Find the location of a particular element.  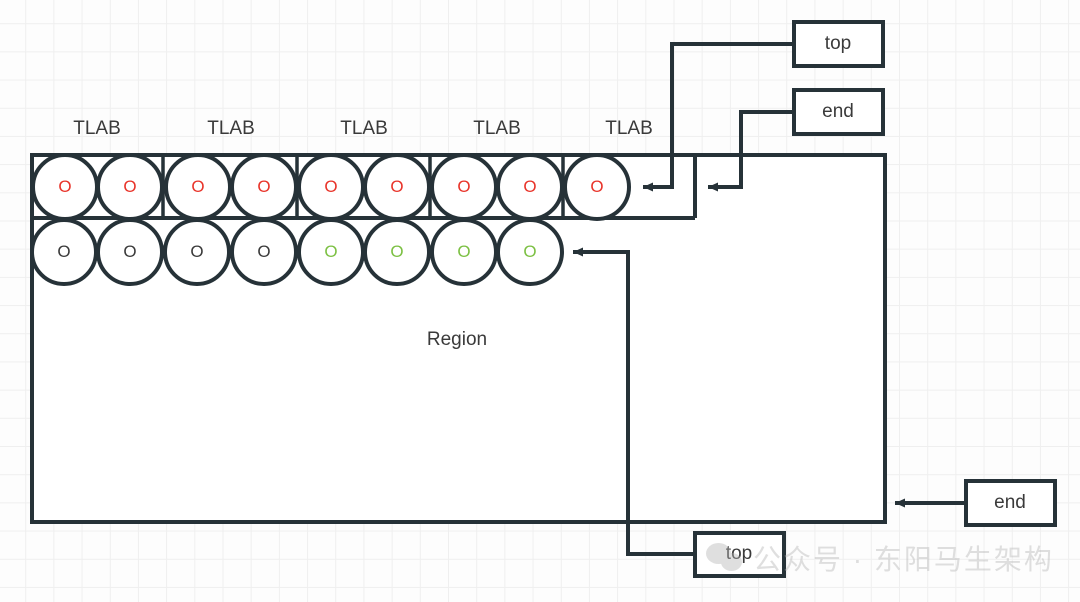

callout-box-top-upper is located at coordinates (838, 44).